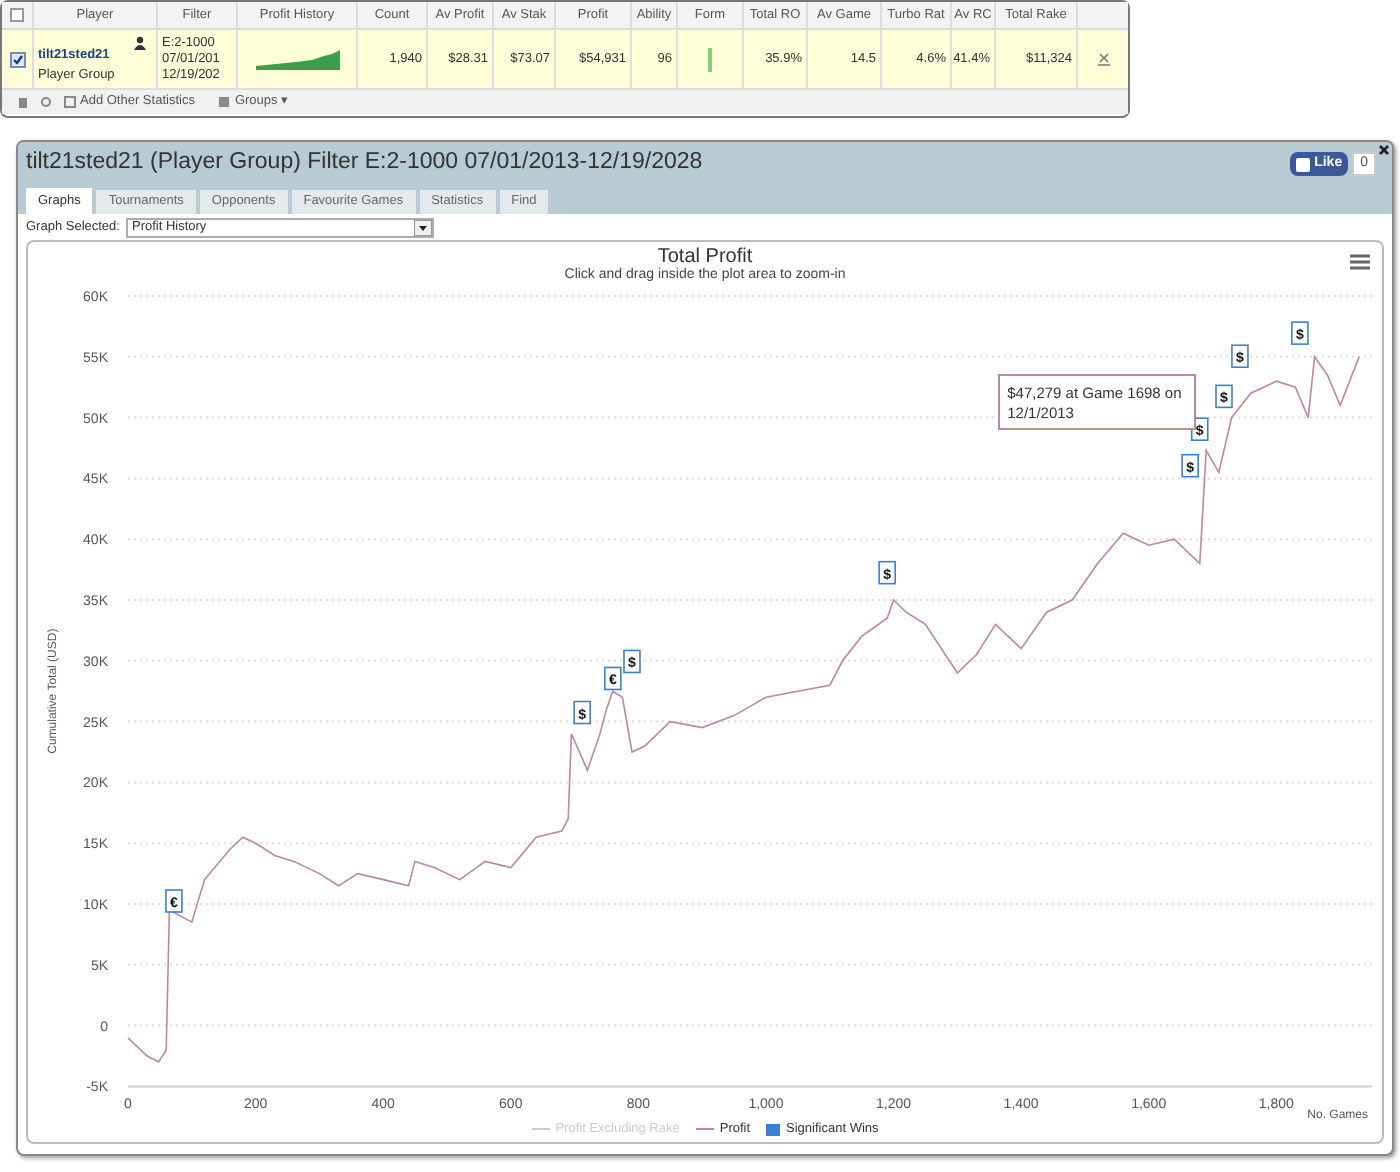 This screenshot has width=1400, height=1172. Describe the element at coordinates (705, 257) in the screenshot. I see `chart-title: Total Profit` at that location.